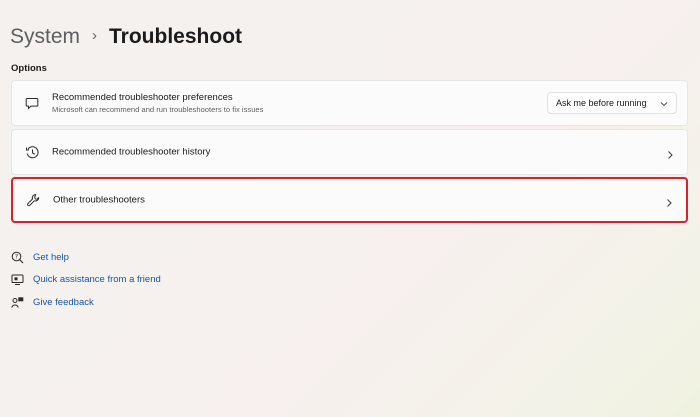  I want to click on card-title: Recommended troubleshooter preferences, so click(142, 97).